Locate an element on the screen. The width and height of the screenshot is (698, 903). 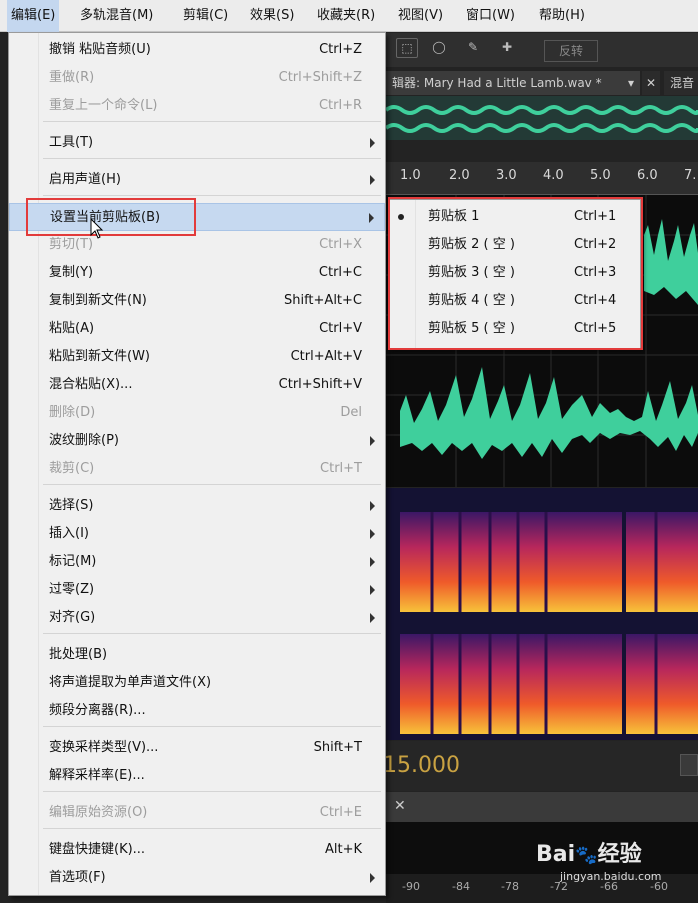
menu-item: 启用声道(H) is located at coordinates (197, 180).